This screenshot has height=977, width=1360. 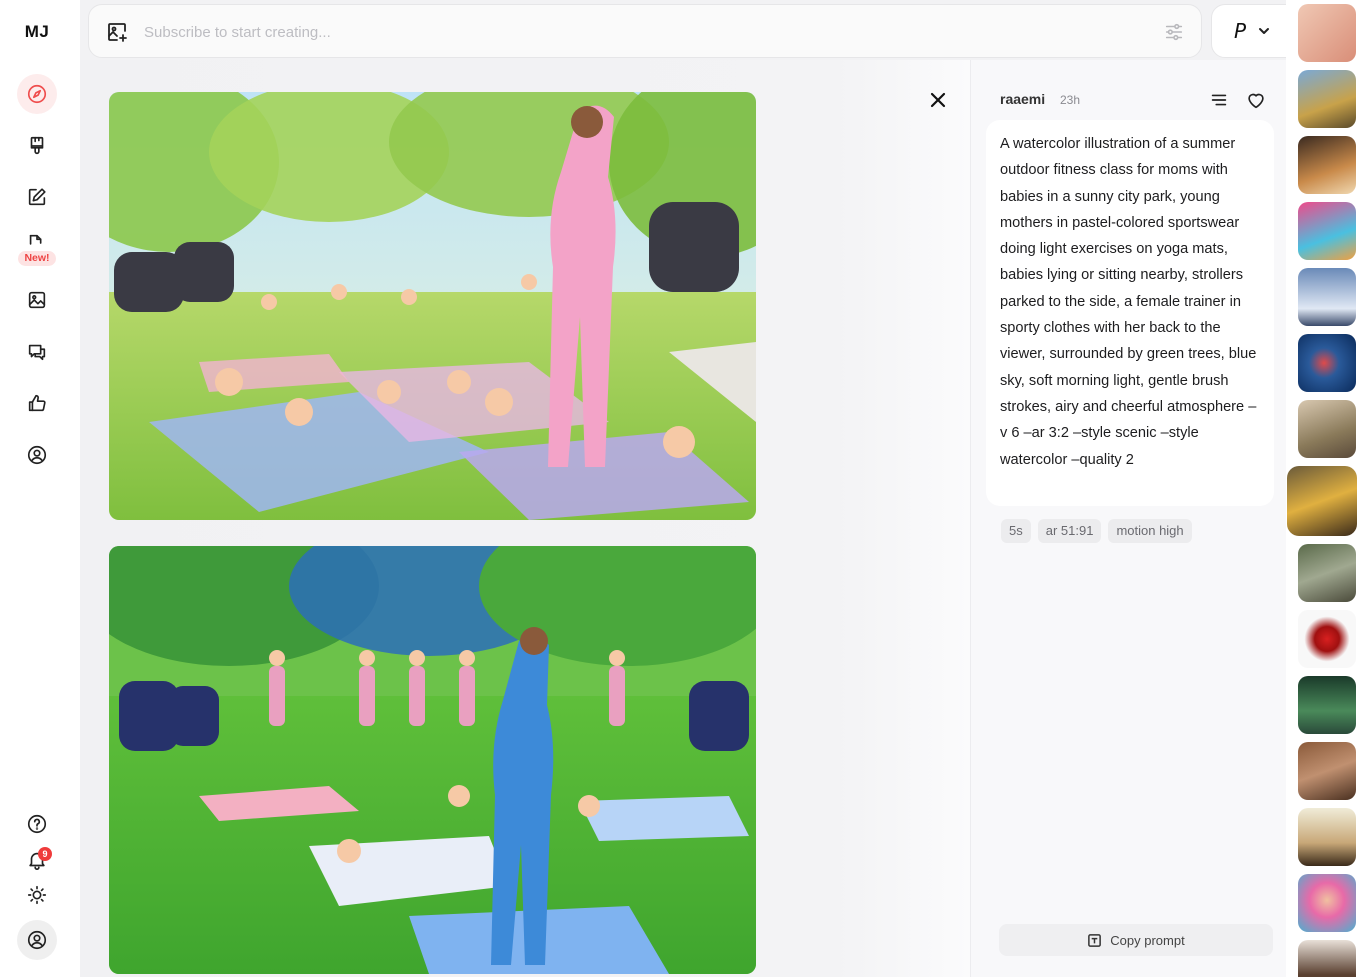 I want to click on prompt-bar, so click(x=645, y=31).